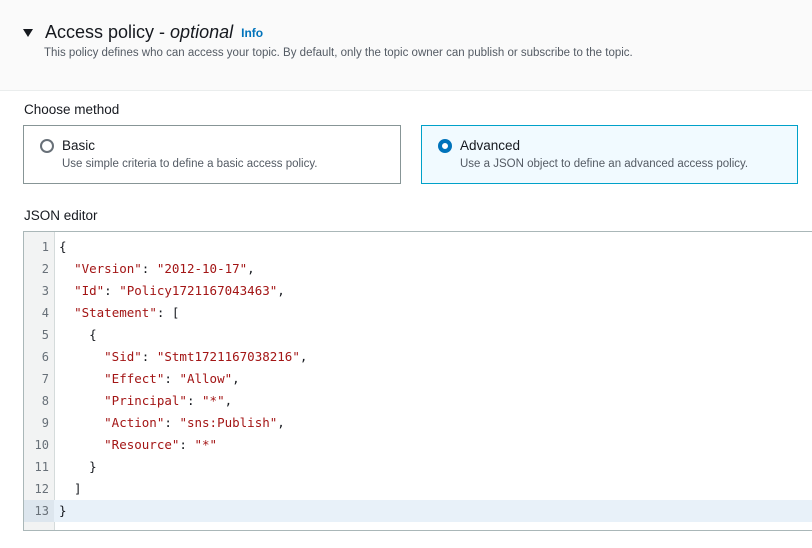 This screenshot has height=548, width=812. I want to click on code-text: "Action": "sns:Publish",, so click(194, 422).